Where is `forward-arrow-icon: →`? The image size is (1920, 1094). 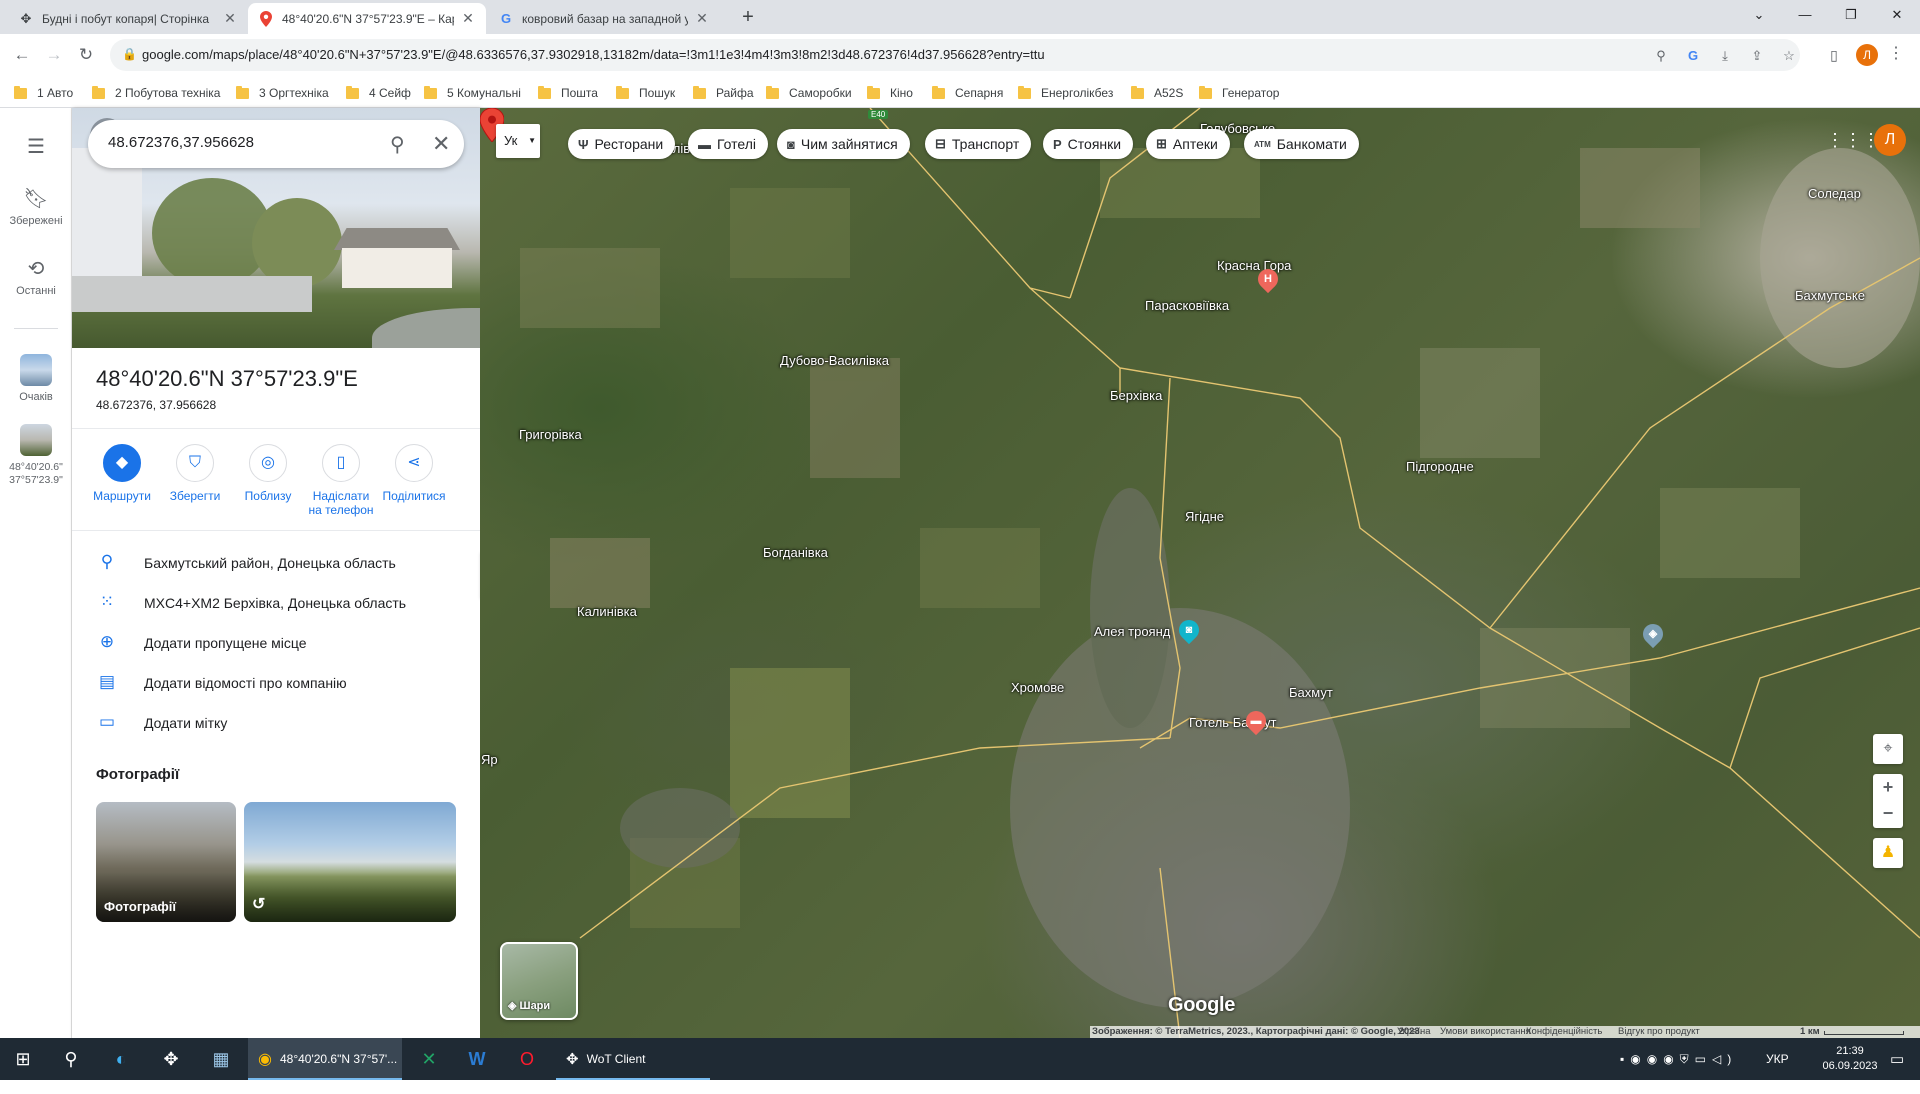 forward-arrow-icon: → is located at coordinates (54, 55).